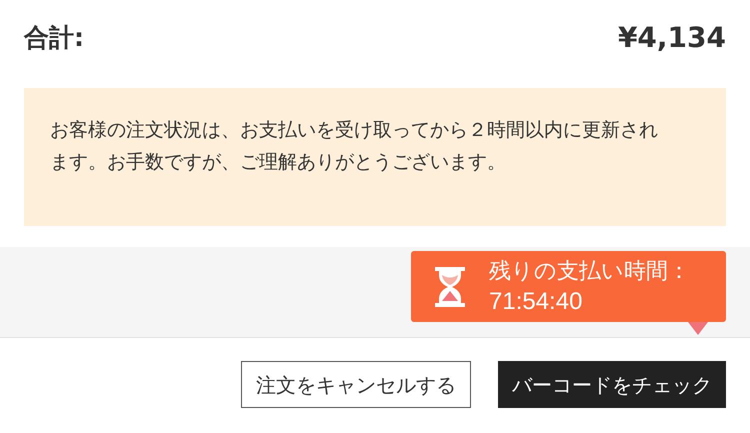 This screenshot has width=750, height=433. Describe the element at coordinates (612, 384) in the screenshot. I see `barcode-button: バーコードをチェック` at that location.